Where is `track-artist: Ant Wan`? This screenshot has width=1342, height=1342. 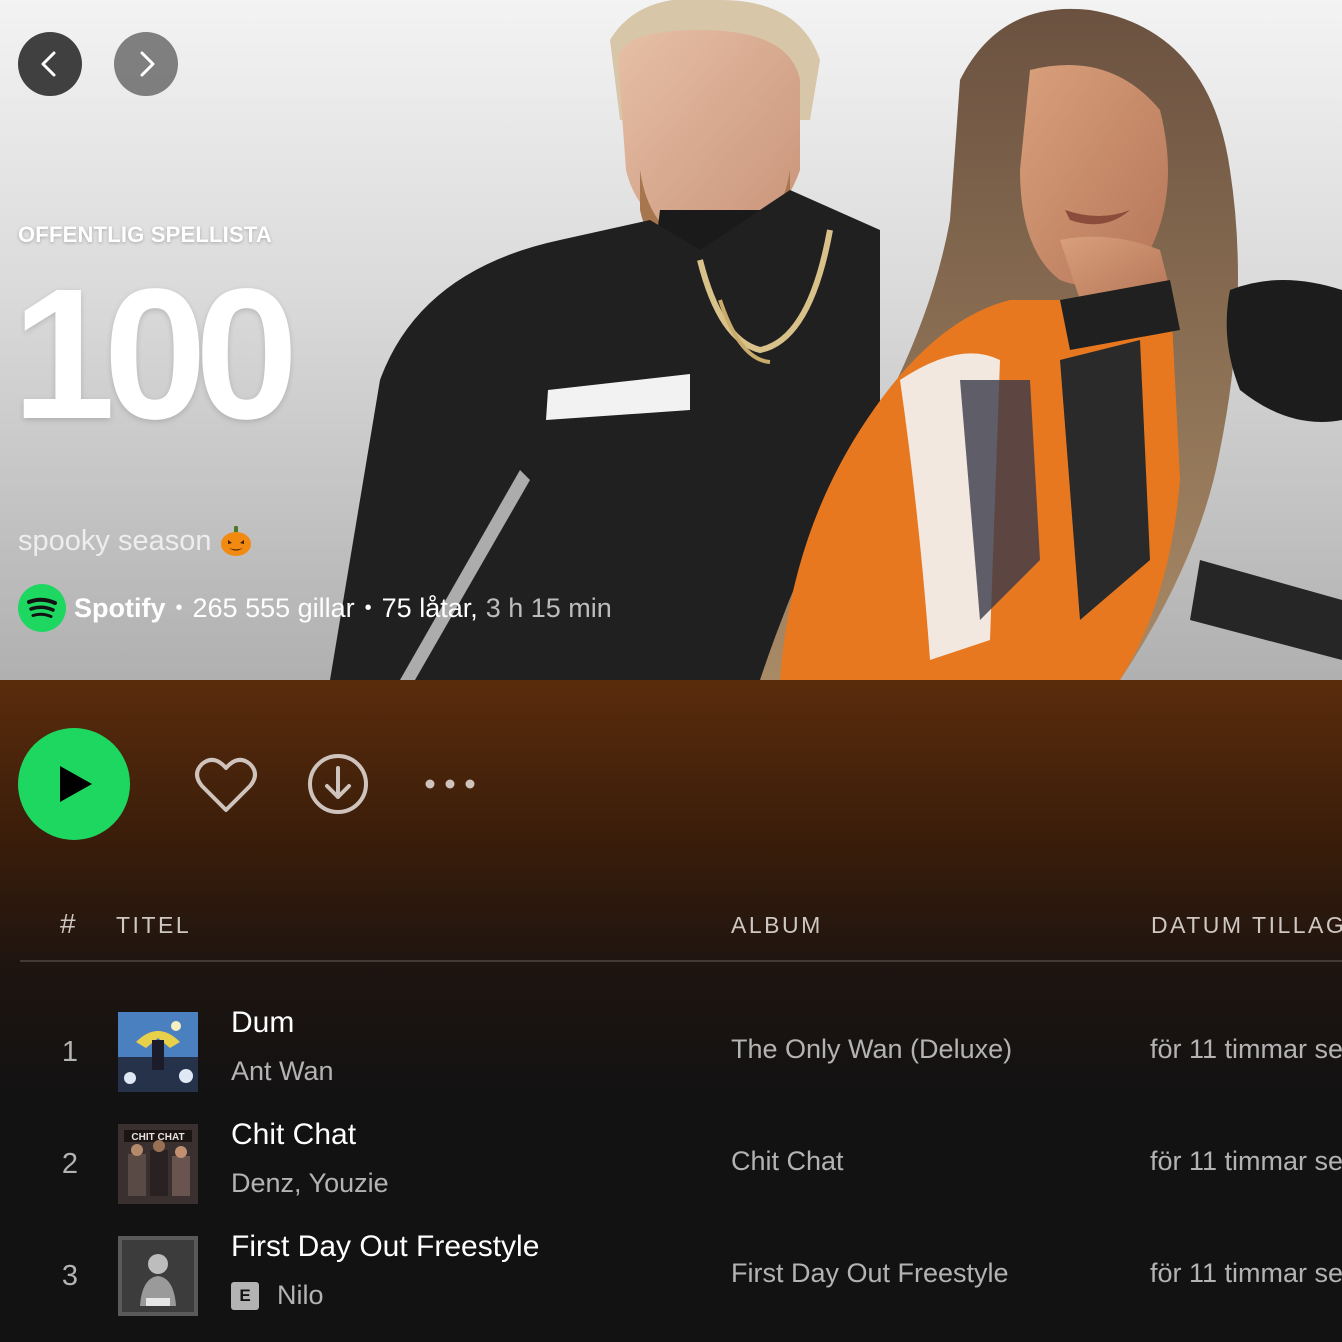
track-artist: Ant Wan is located at coordinates (282, 1071).